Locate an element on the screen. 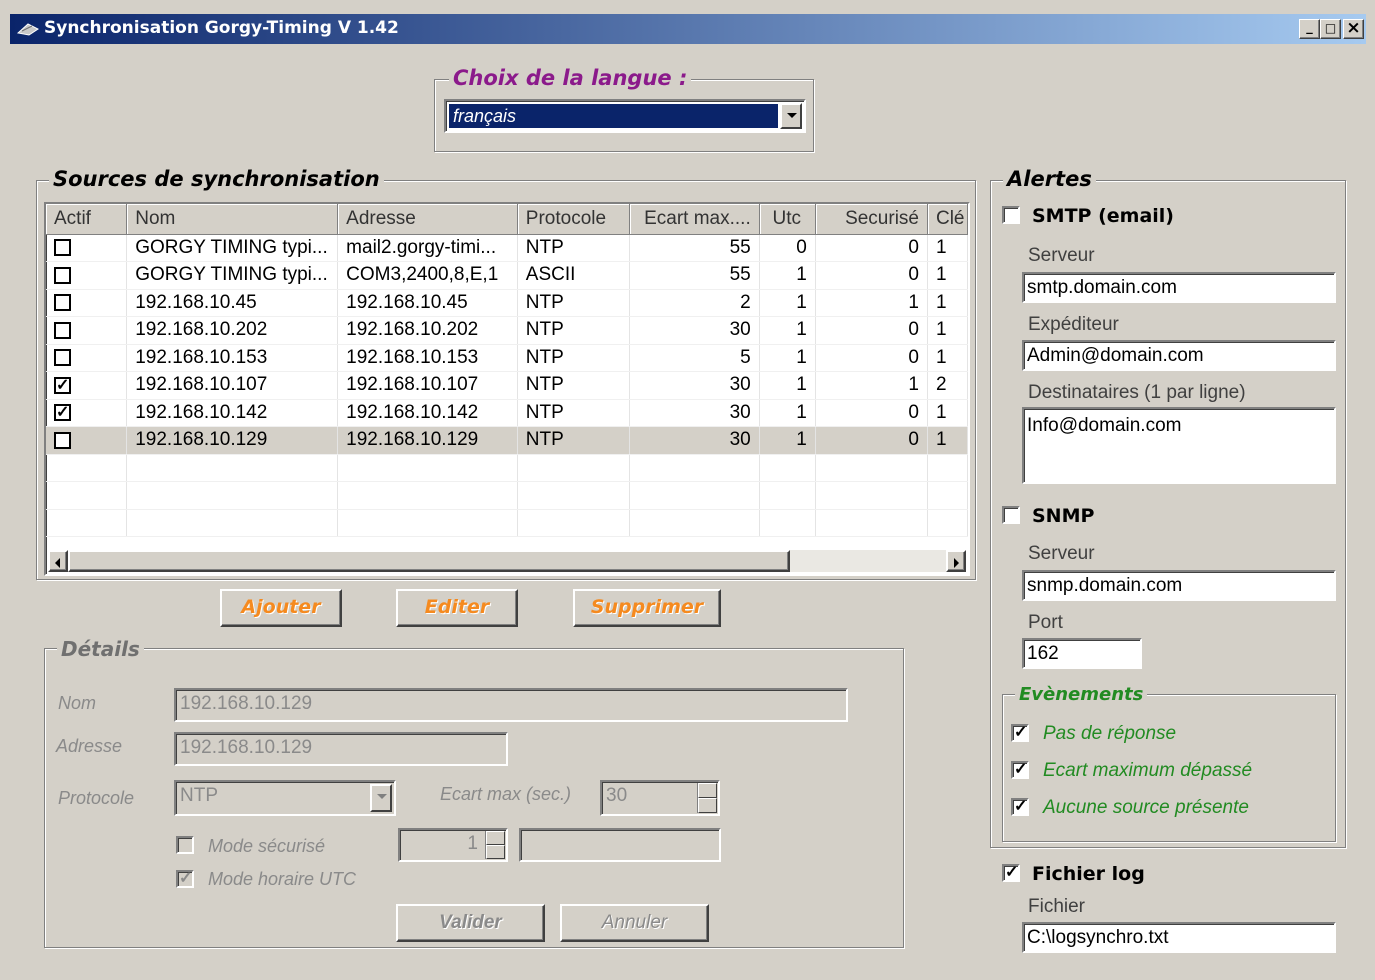 The height and width of the screenshot is (980, 1375). table-row: 192.168.10.202 192.168.10.202 NTP 30 1 0 1 is located at coordinates (507, 330).